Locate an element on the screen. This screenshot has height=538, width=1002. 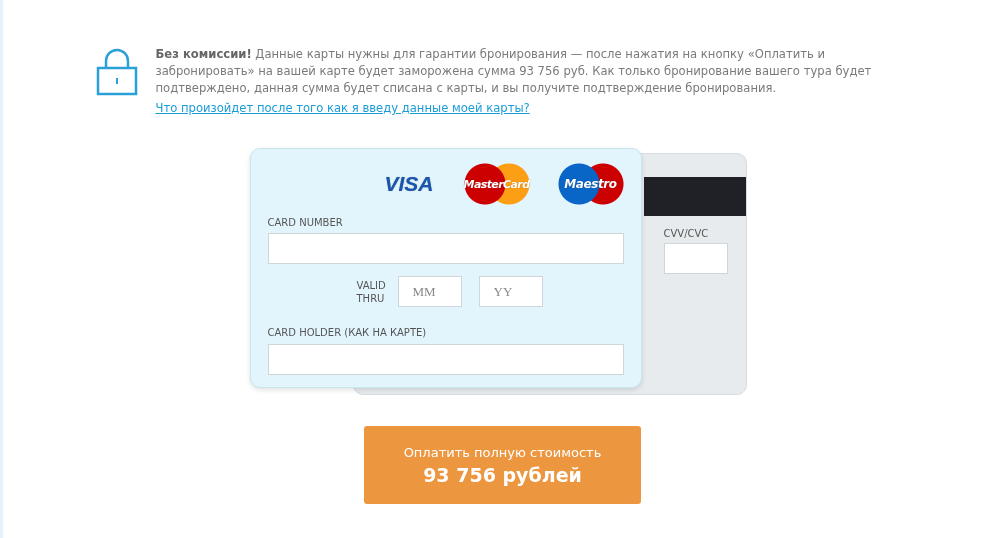
info-link: Что произойдет после того как я введу данные моей карты? is located at coordinates (342, 108).